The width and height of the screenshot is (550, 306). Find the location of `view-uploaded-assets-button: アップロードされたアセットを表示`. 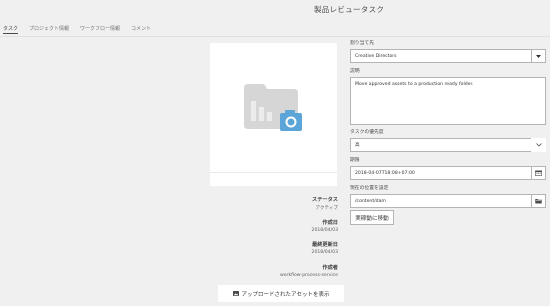

view-uploaded-assets-button: アップロードされたアセットを表示 is located at coordinates (281, 293).